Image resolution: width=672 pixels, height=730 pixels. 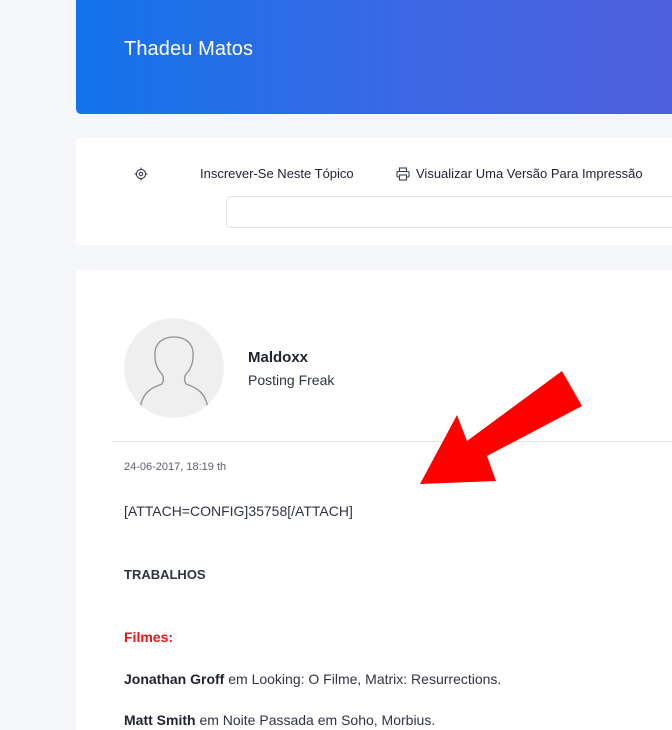 What do you see at coordinates (160, 720) in the screenshot?
I see `actor-name: Matt Smith` at bounding box center [160, 720].